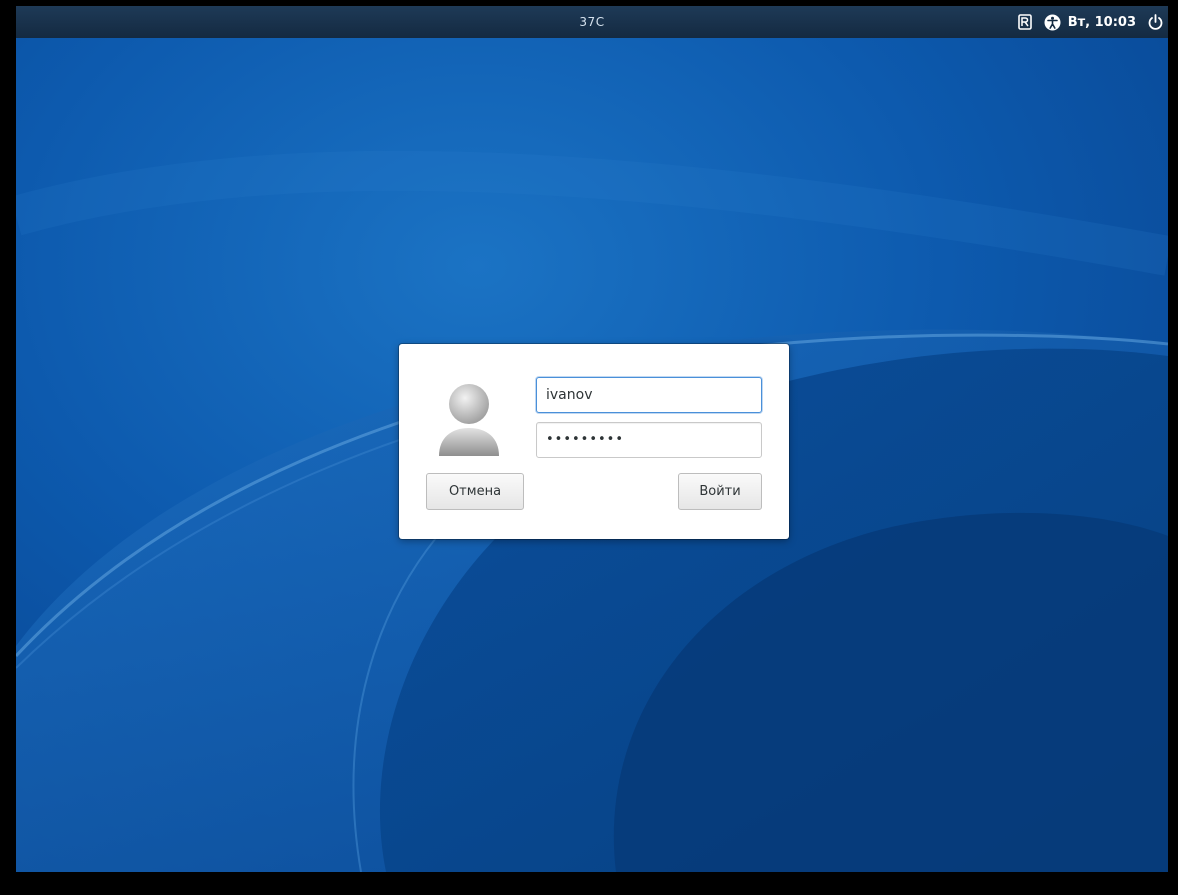 The height and width of the screenshot is (895, 1178). I want to click on topbar-center-label: 37C, so click(592, 22).